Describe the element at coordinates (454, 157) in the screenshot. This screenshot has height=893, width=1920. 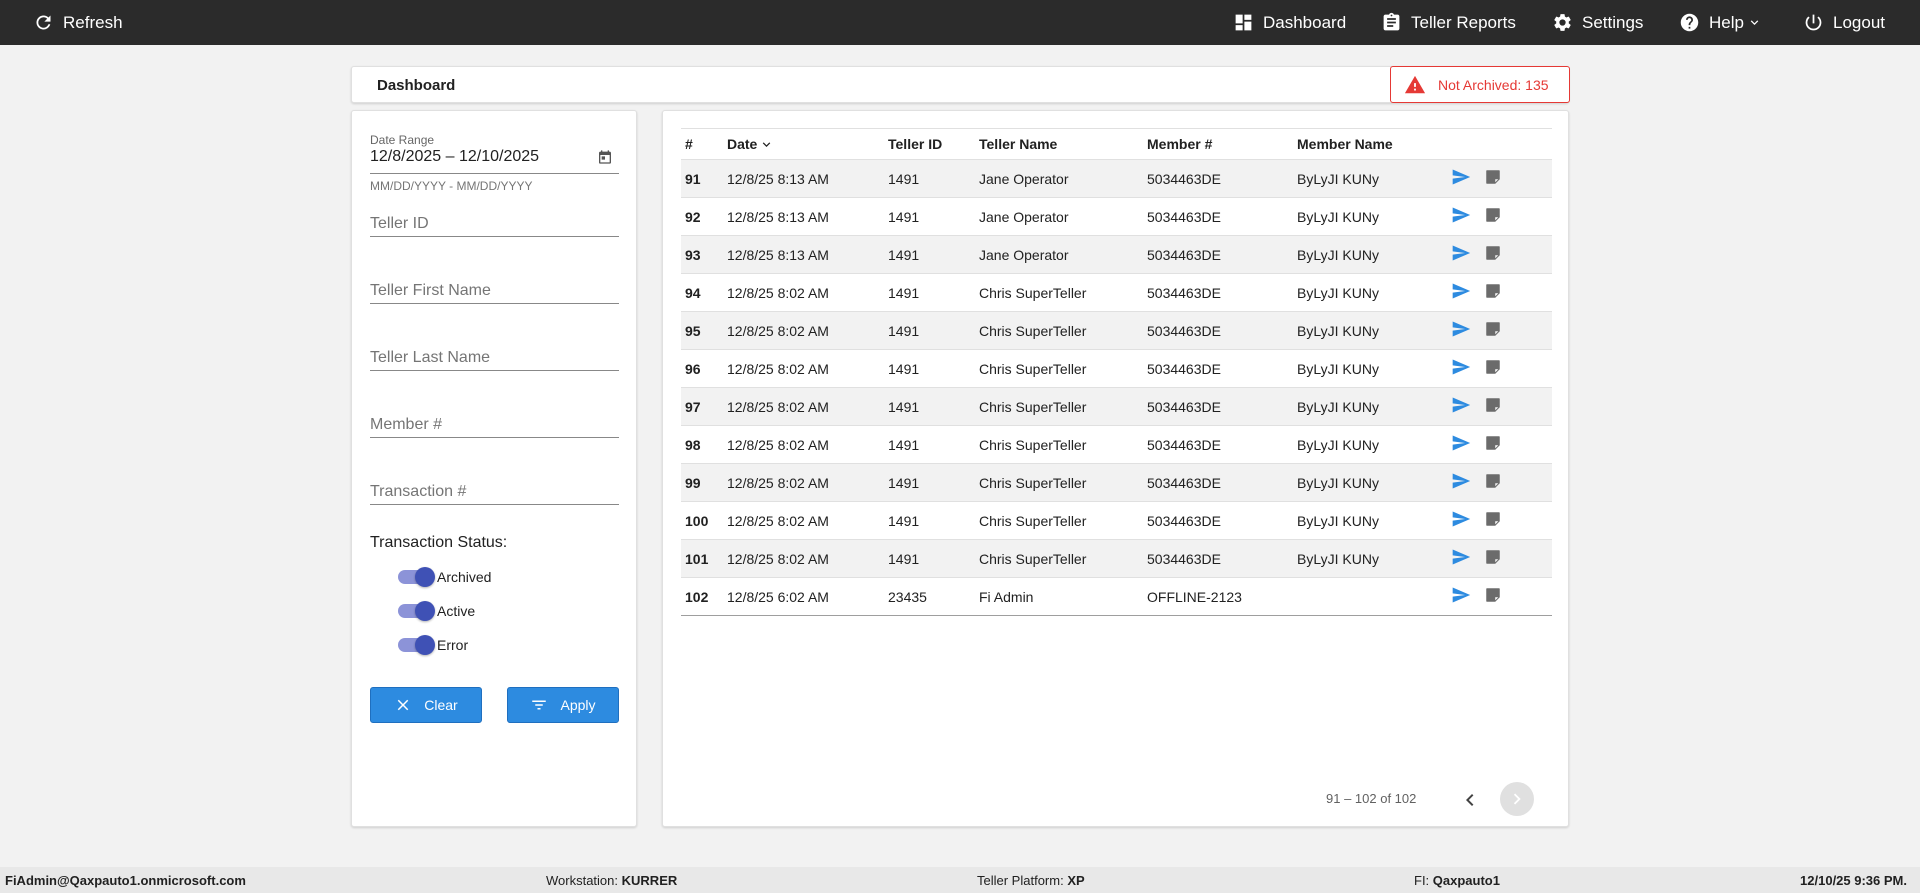
I see `date-range-input: 12/8/2025 – 12/10/2025` at that location.